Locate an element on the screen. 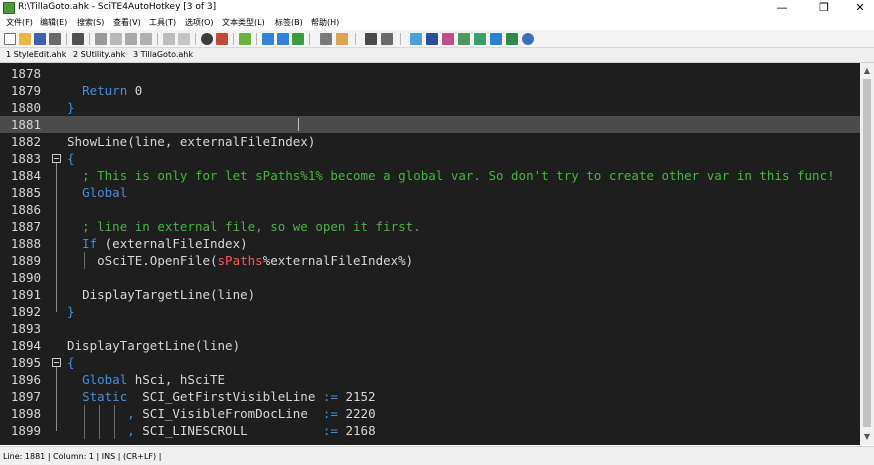 This screenshot has width=874, height=465. undo-icon is located at coordinates (169, 39).